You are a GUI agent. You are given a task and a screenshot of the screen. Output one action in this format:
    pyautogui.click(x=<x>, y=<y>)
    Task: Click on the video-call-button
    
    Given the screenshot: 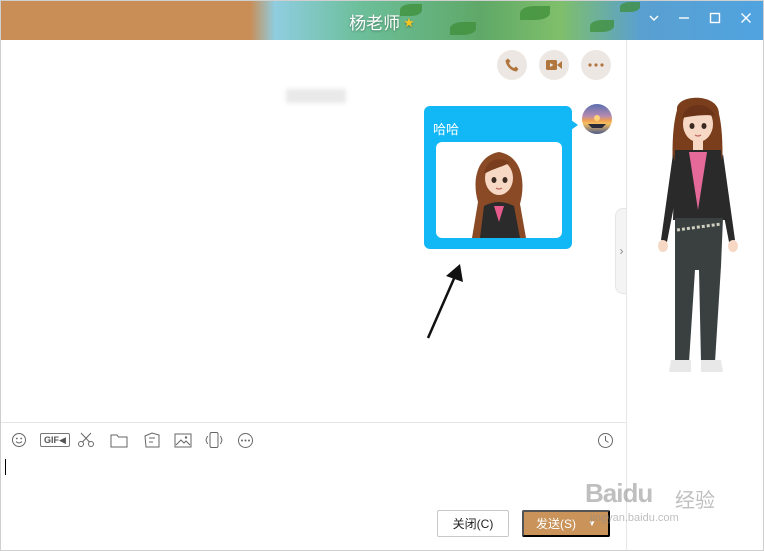 What is the action you would take?
    pyautogui.click(x=554, y=65)
    